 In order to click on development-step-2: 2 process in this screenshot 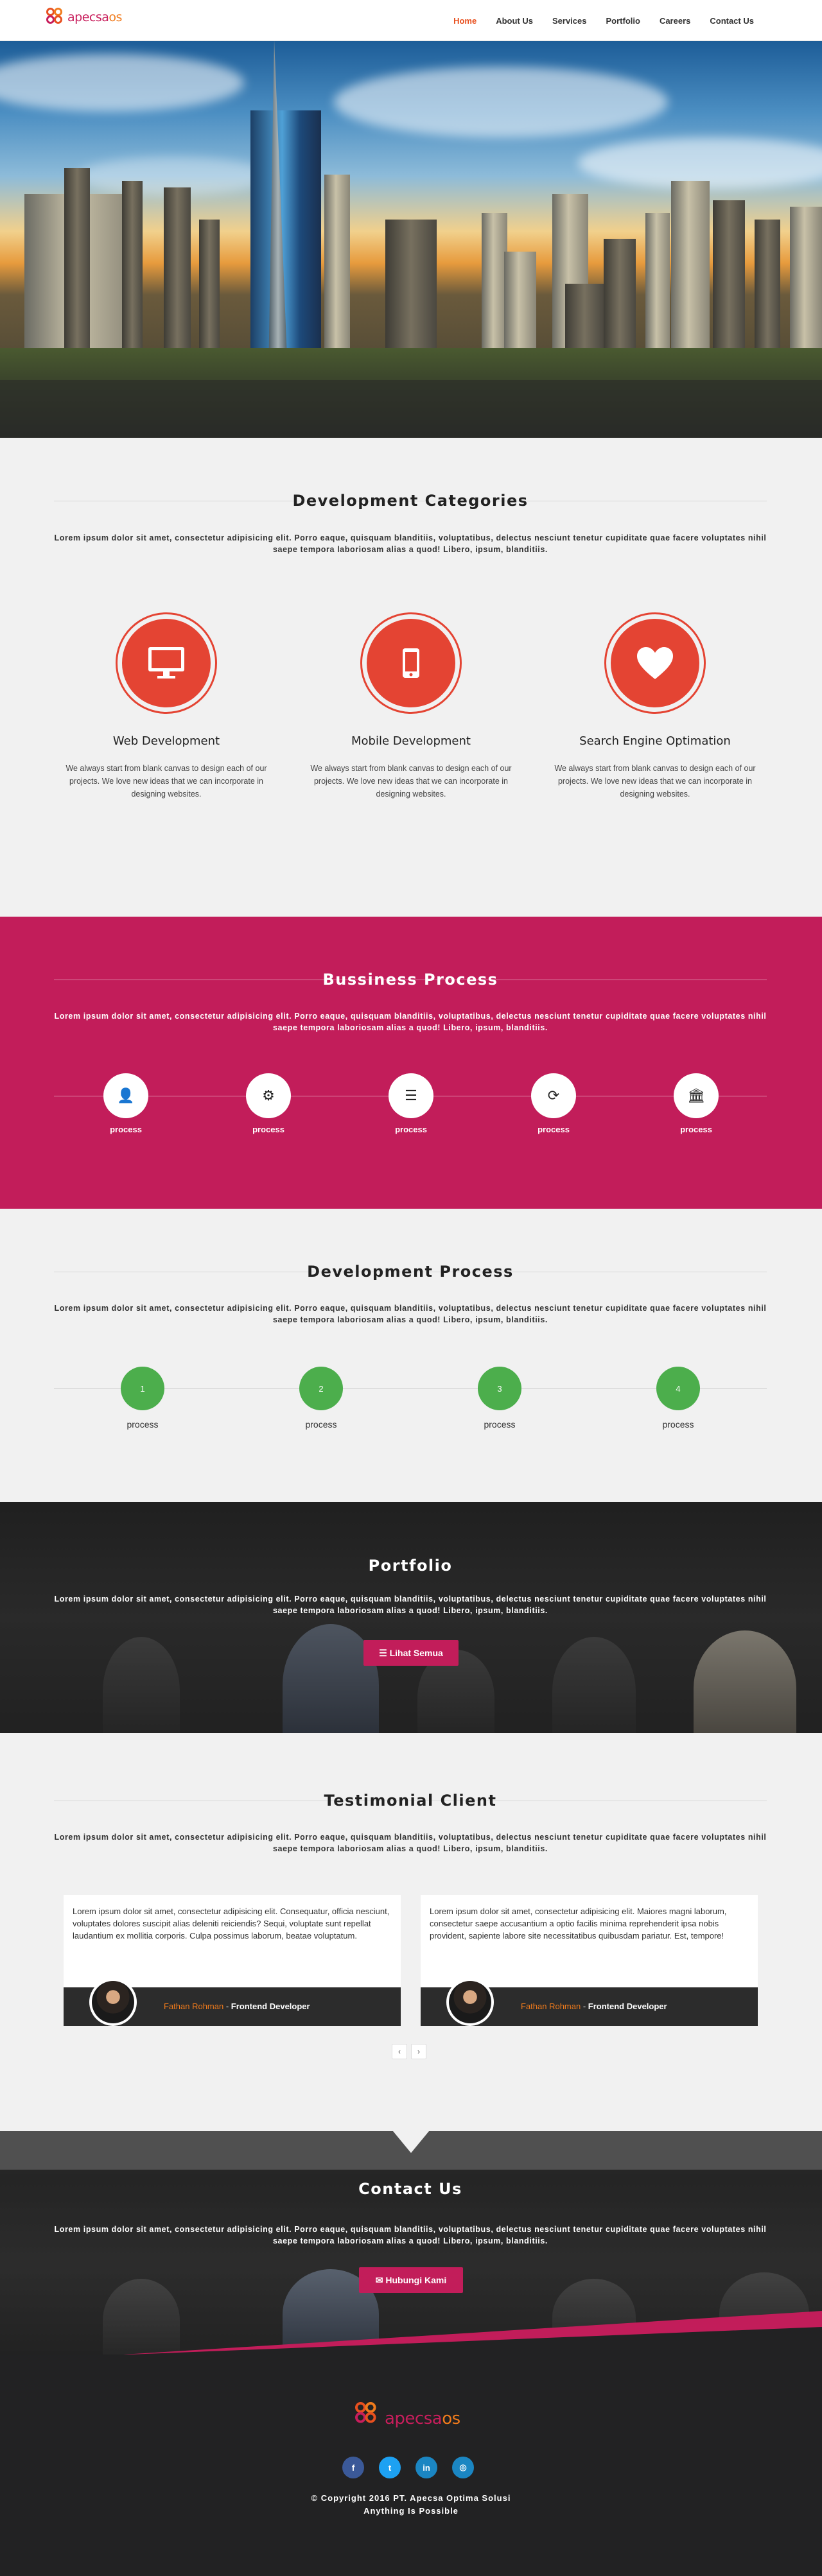, I will do `click(321, 1398)`.